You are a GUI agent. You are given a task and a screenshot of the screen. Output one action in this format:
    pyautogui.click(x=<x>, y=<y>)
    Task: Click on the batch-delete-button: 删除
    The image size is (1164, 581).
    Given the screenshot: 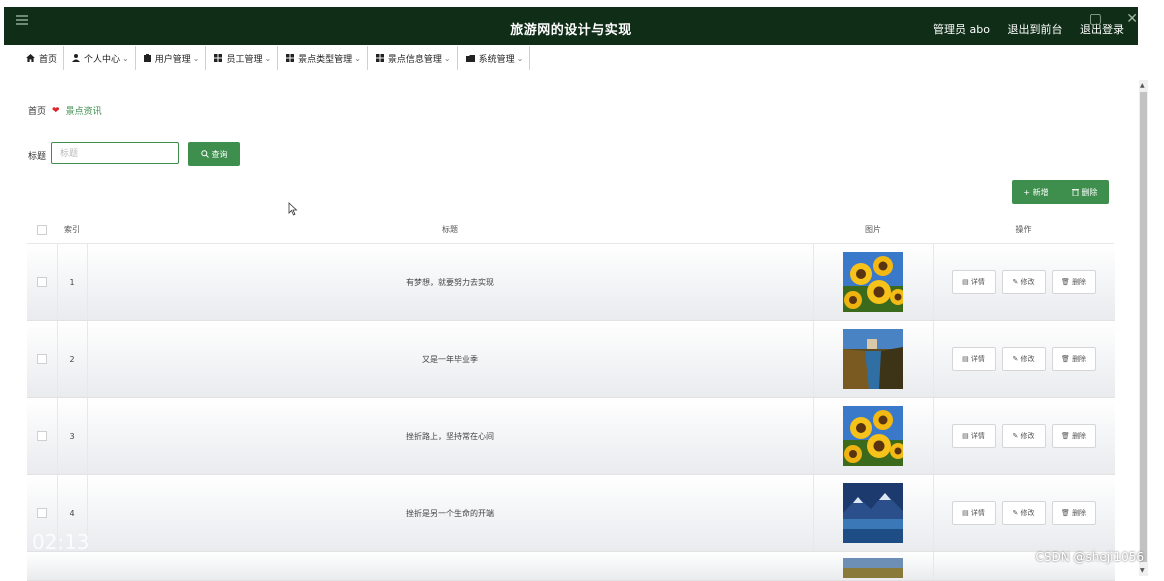 What is the action you would take?
    pyautogui.click(x=1084, y=192)
    